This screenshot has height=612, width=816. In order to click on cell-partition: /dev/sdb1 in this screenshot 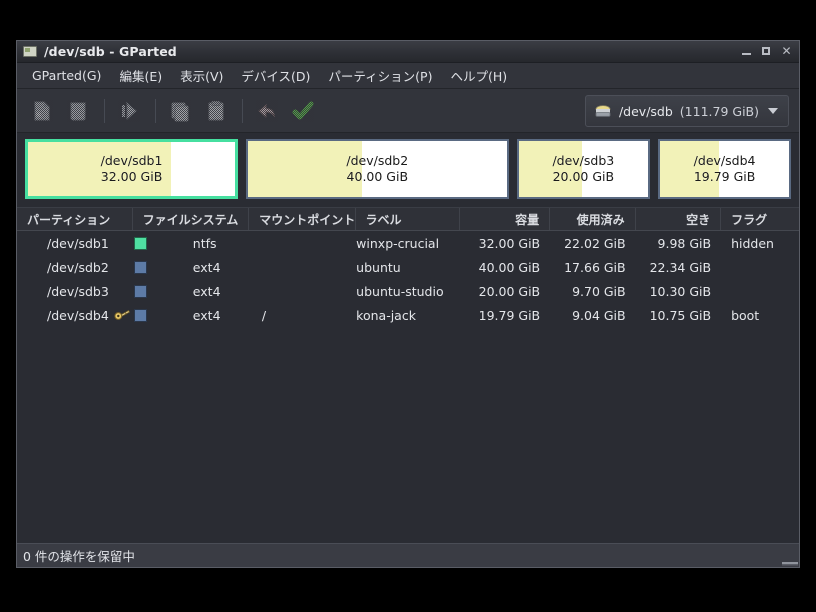, I will do `click(75, 243)`.